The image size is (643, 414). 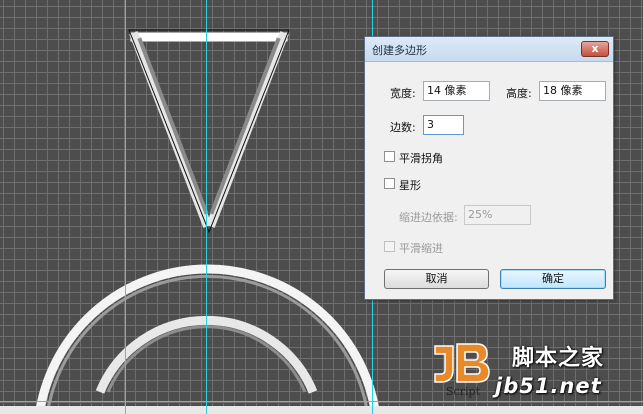 What do you see at coordinates (389, 246) in the screenshot?
I see `smooth-indents-box` at bounding box center [389, 246].